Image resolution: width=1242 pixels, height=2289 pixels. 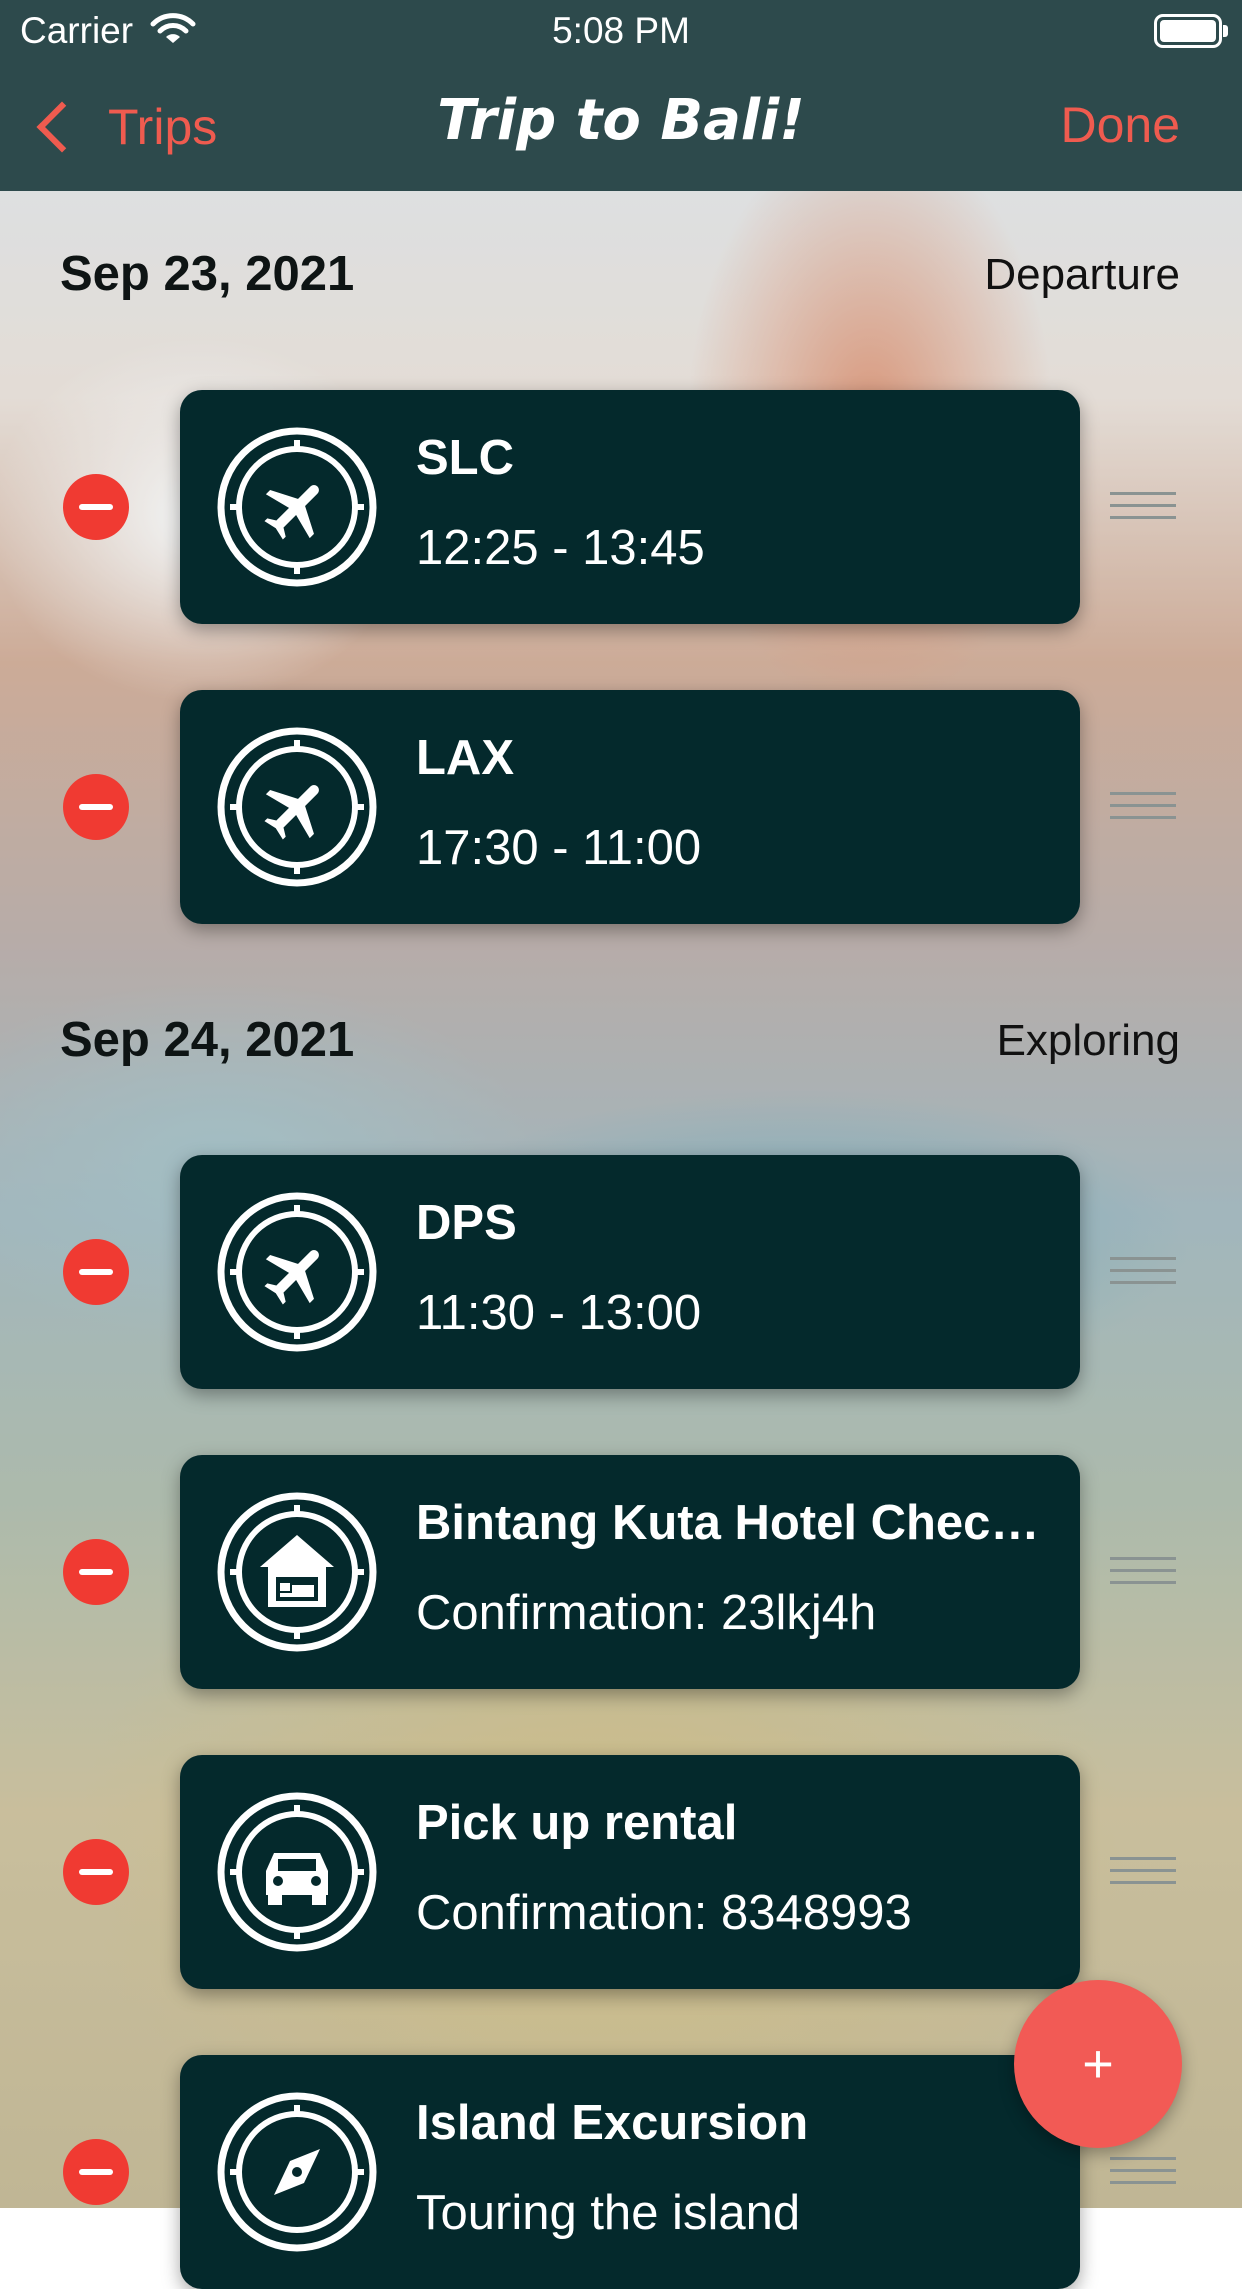 What do you see at coordinates (646, 1613) in the screenshot?
I see `item-subtitle: Confirmation: 23lkj4h` at bounding box center [646, 1613].